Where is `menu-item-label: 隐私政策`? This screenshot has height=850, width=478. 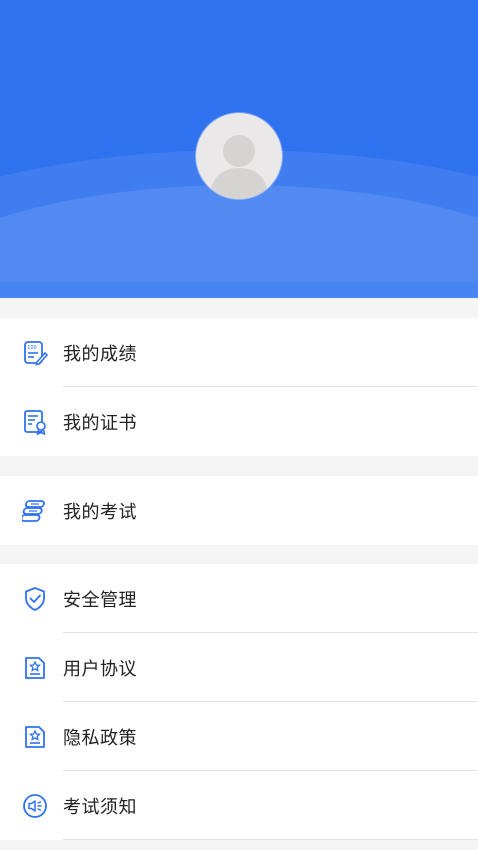 menu-item-label: 隐私政策 is located at coordinates (100, 738).